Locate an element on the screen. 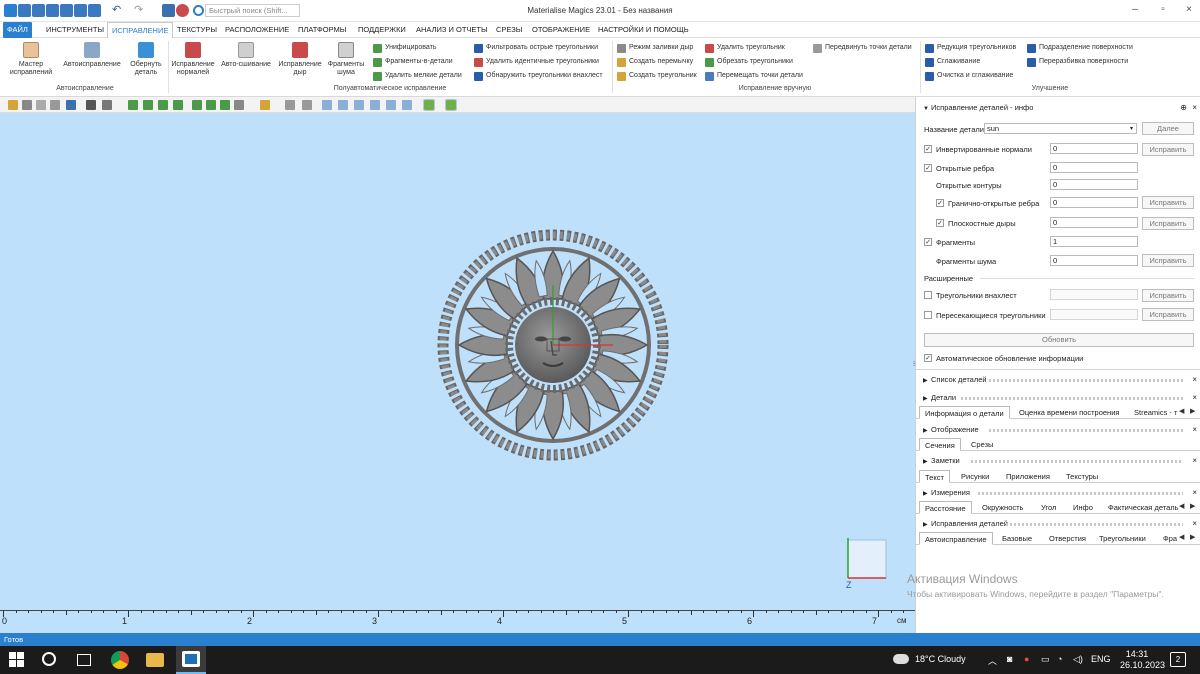 The image size is (1200, 674). normals-view-icon is located at coordinates (391, 105).